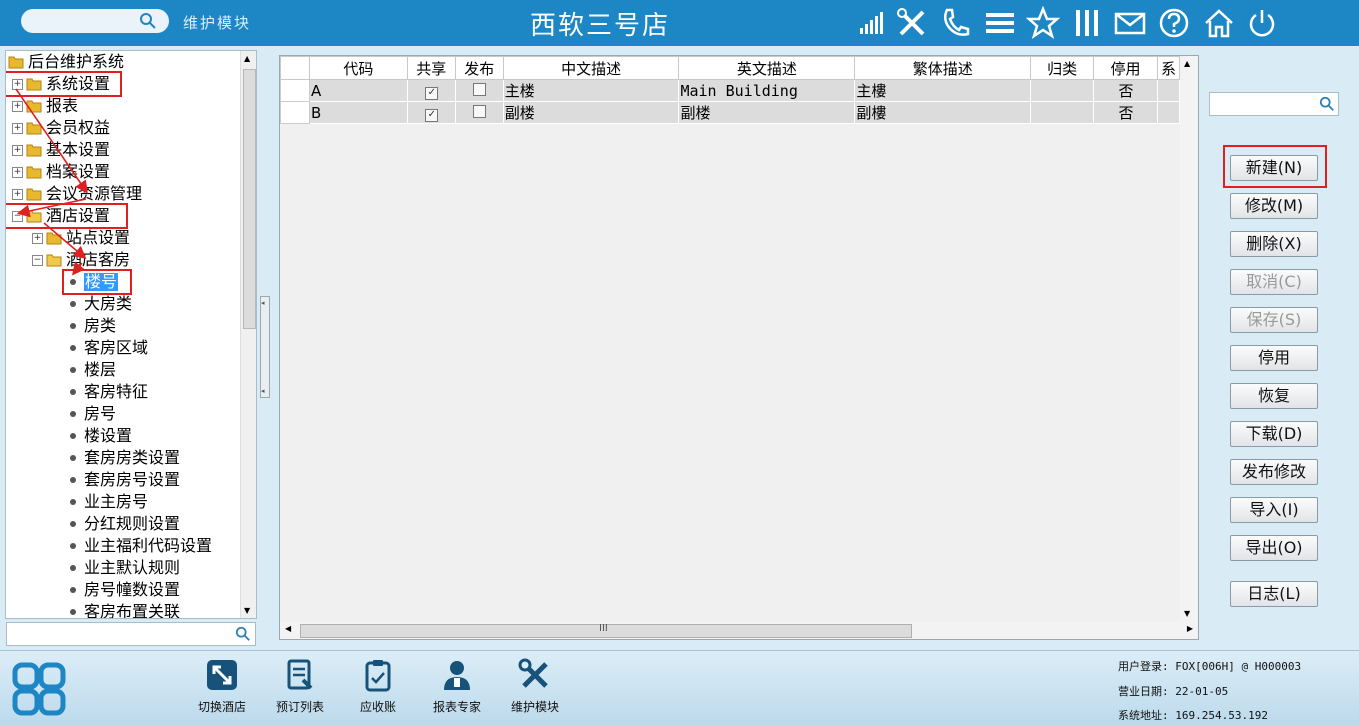 This screenshot has height=725, width=1359. Describe the element at coordinates (358, 90) in the screenshot. I see `cell-code: A` at that location.